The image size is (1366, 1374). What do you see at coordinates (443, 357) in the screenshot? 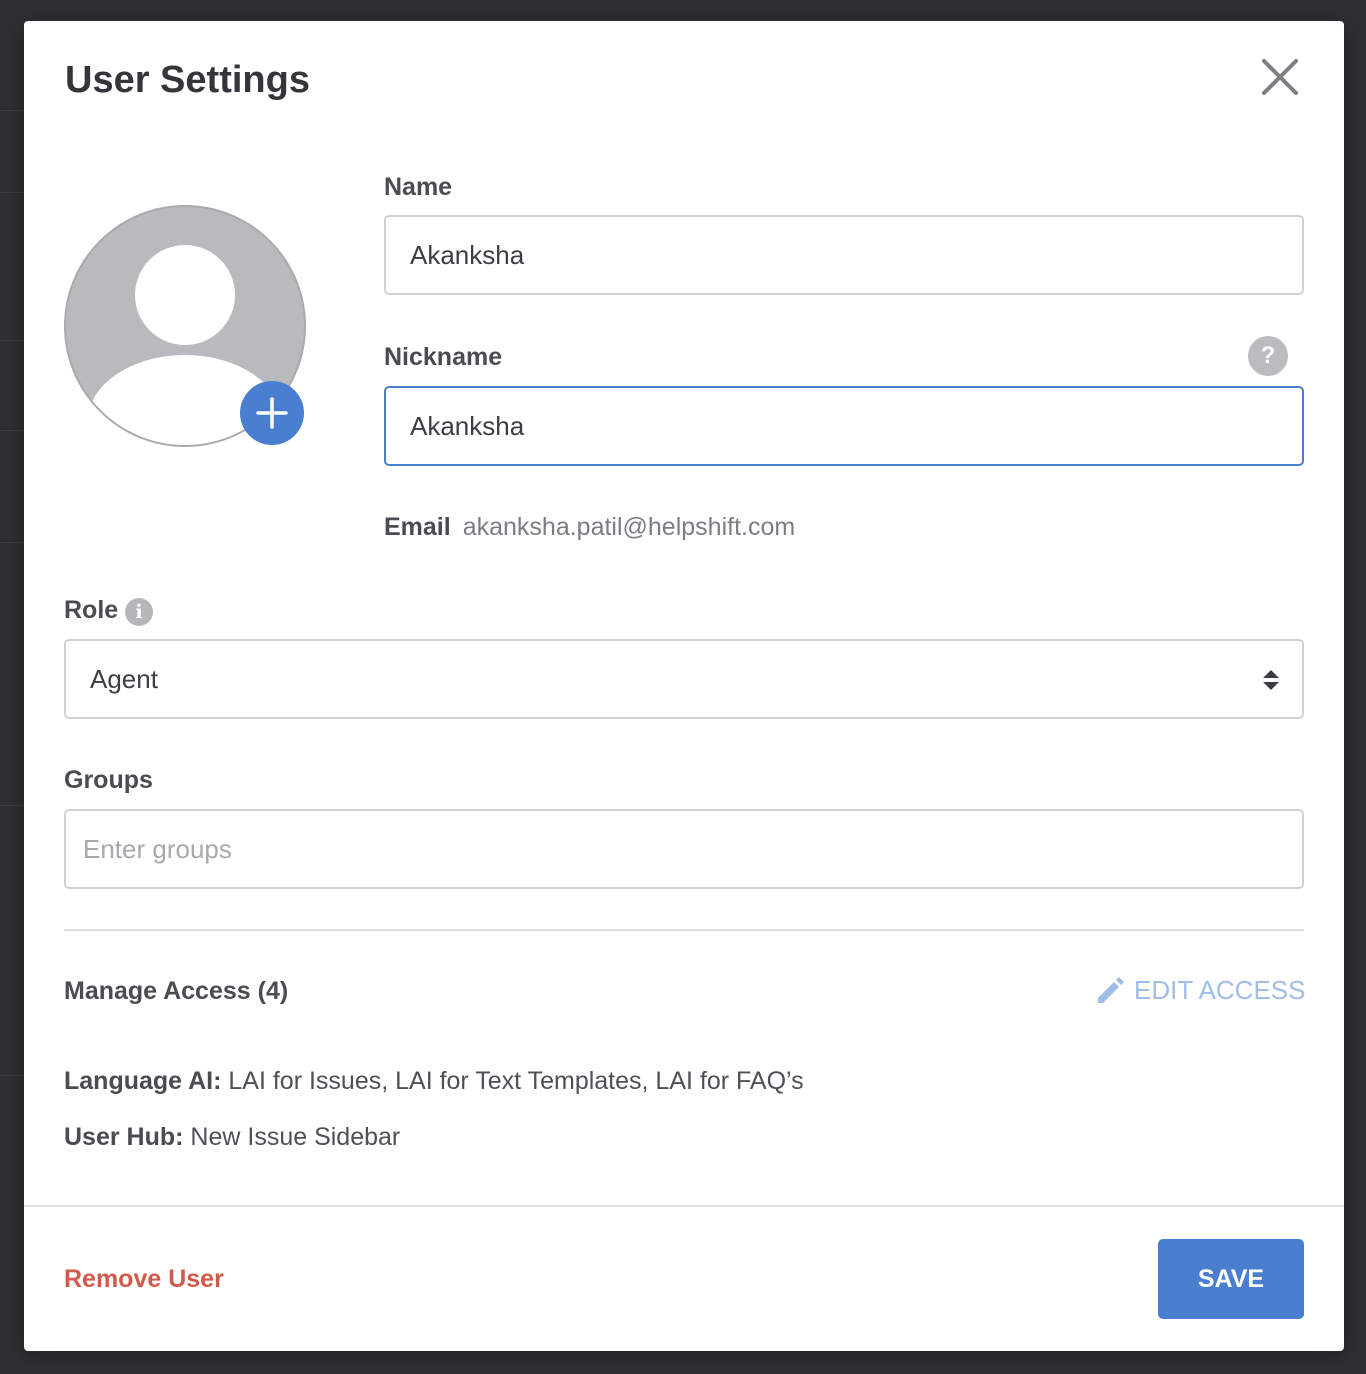
I see `nickname-label: Nickname` at bounding box center [443, 357].